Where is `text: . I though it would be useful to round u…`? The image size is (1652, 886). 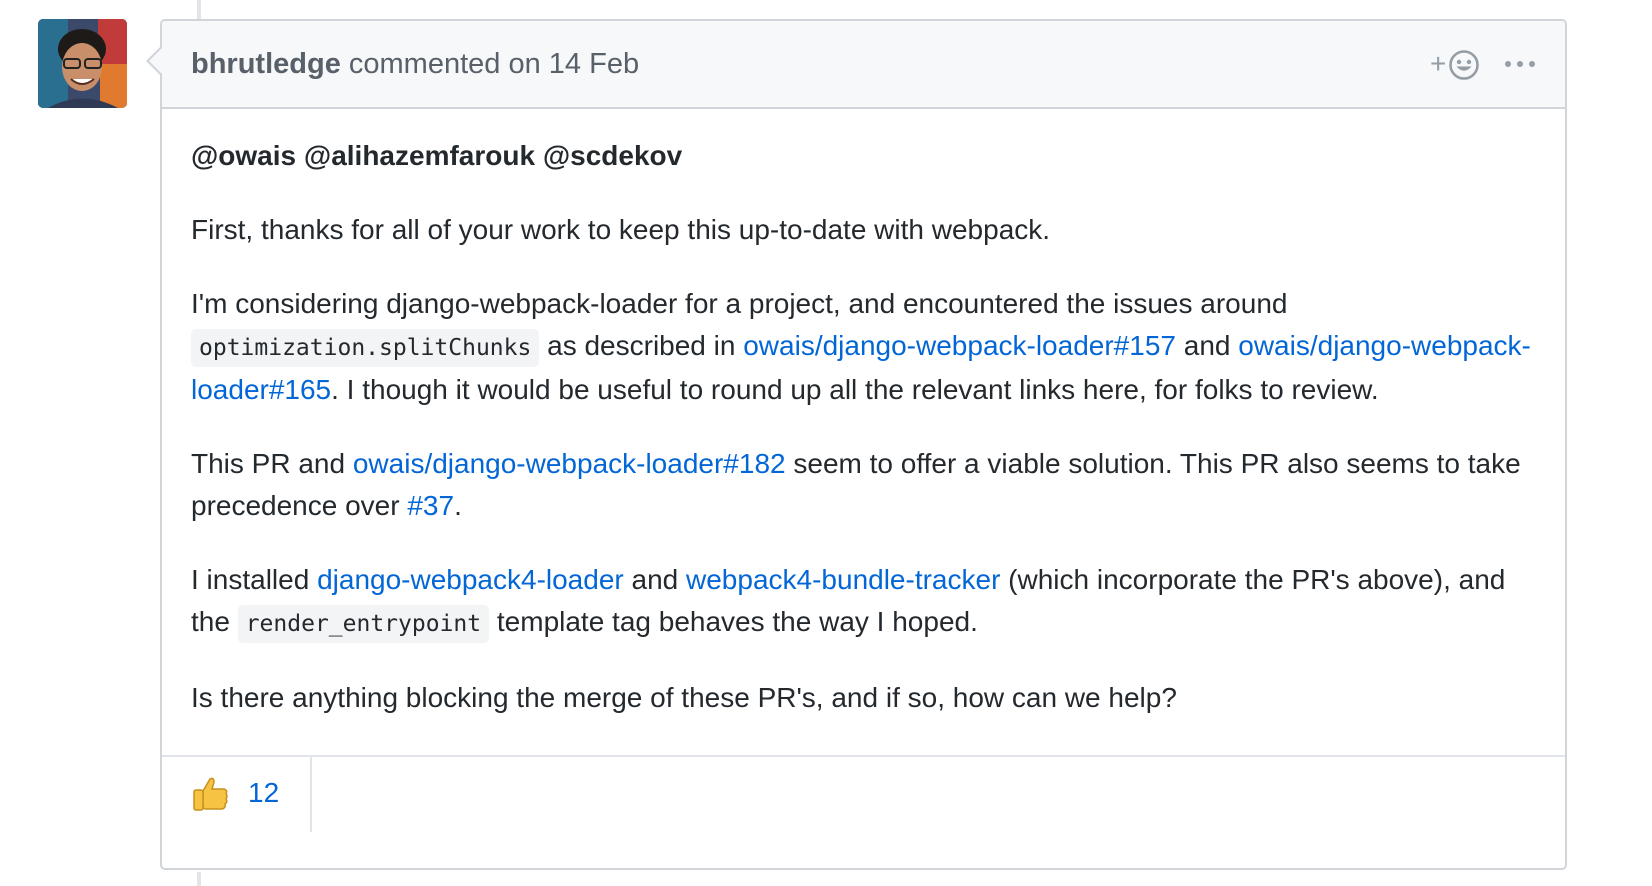
text: . I though it would be useful to round u… is located at coordinates (855, 389).